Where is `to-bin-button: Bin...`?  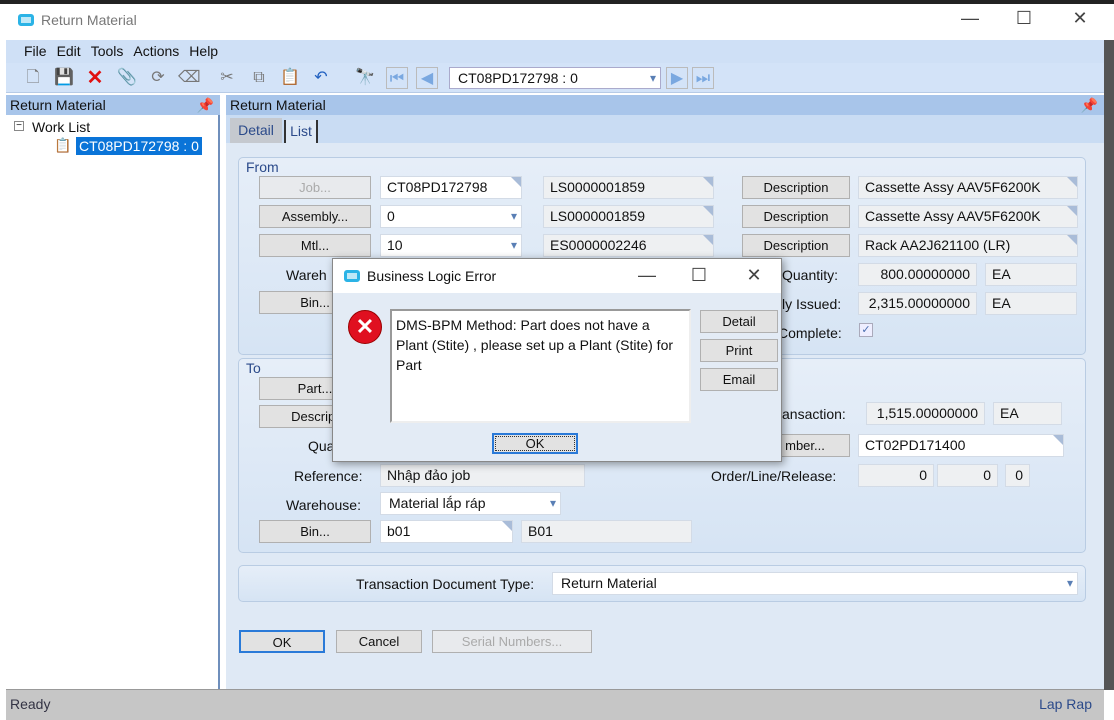 to-bin-button: Bin... is located at coordinates (315, 531).